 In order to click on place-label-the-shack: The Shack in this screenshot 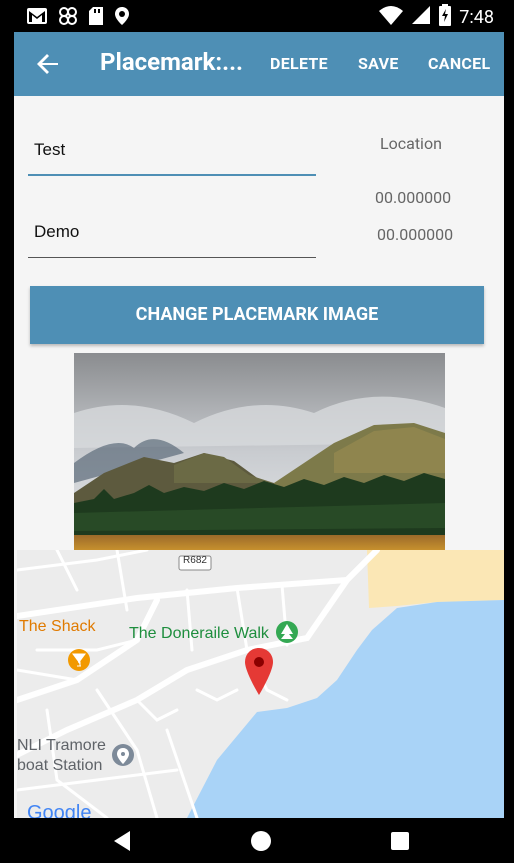, I will do `click(57, 627)`.